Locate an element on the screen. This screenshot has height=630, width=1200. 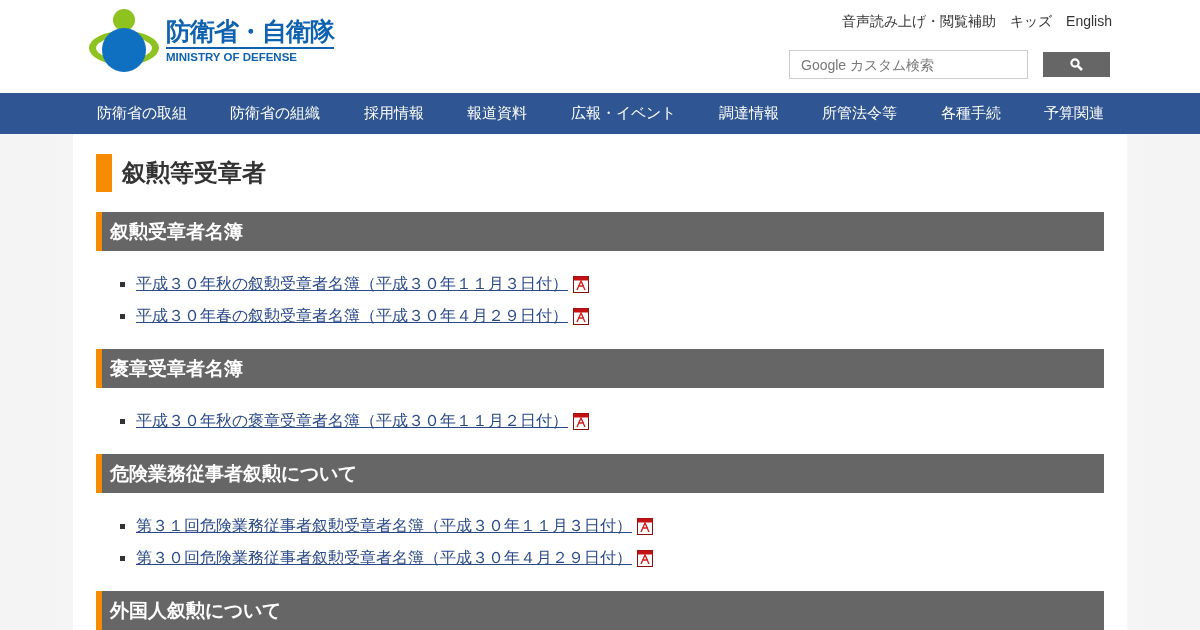
nav-link: 調達情報 is located at coordinates (748, 113).